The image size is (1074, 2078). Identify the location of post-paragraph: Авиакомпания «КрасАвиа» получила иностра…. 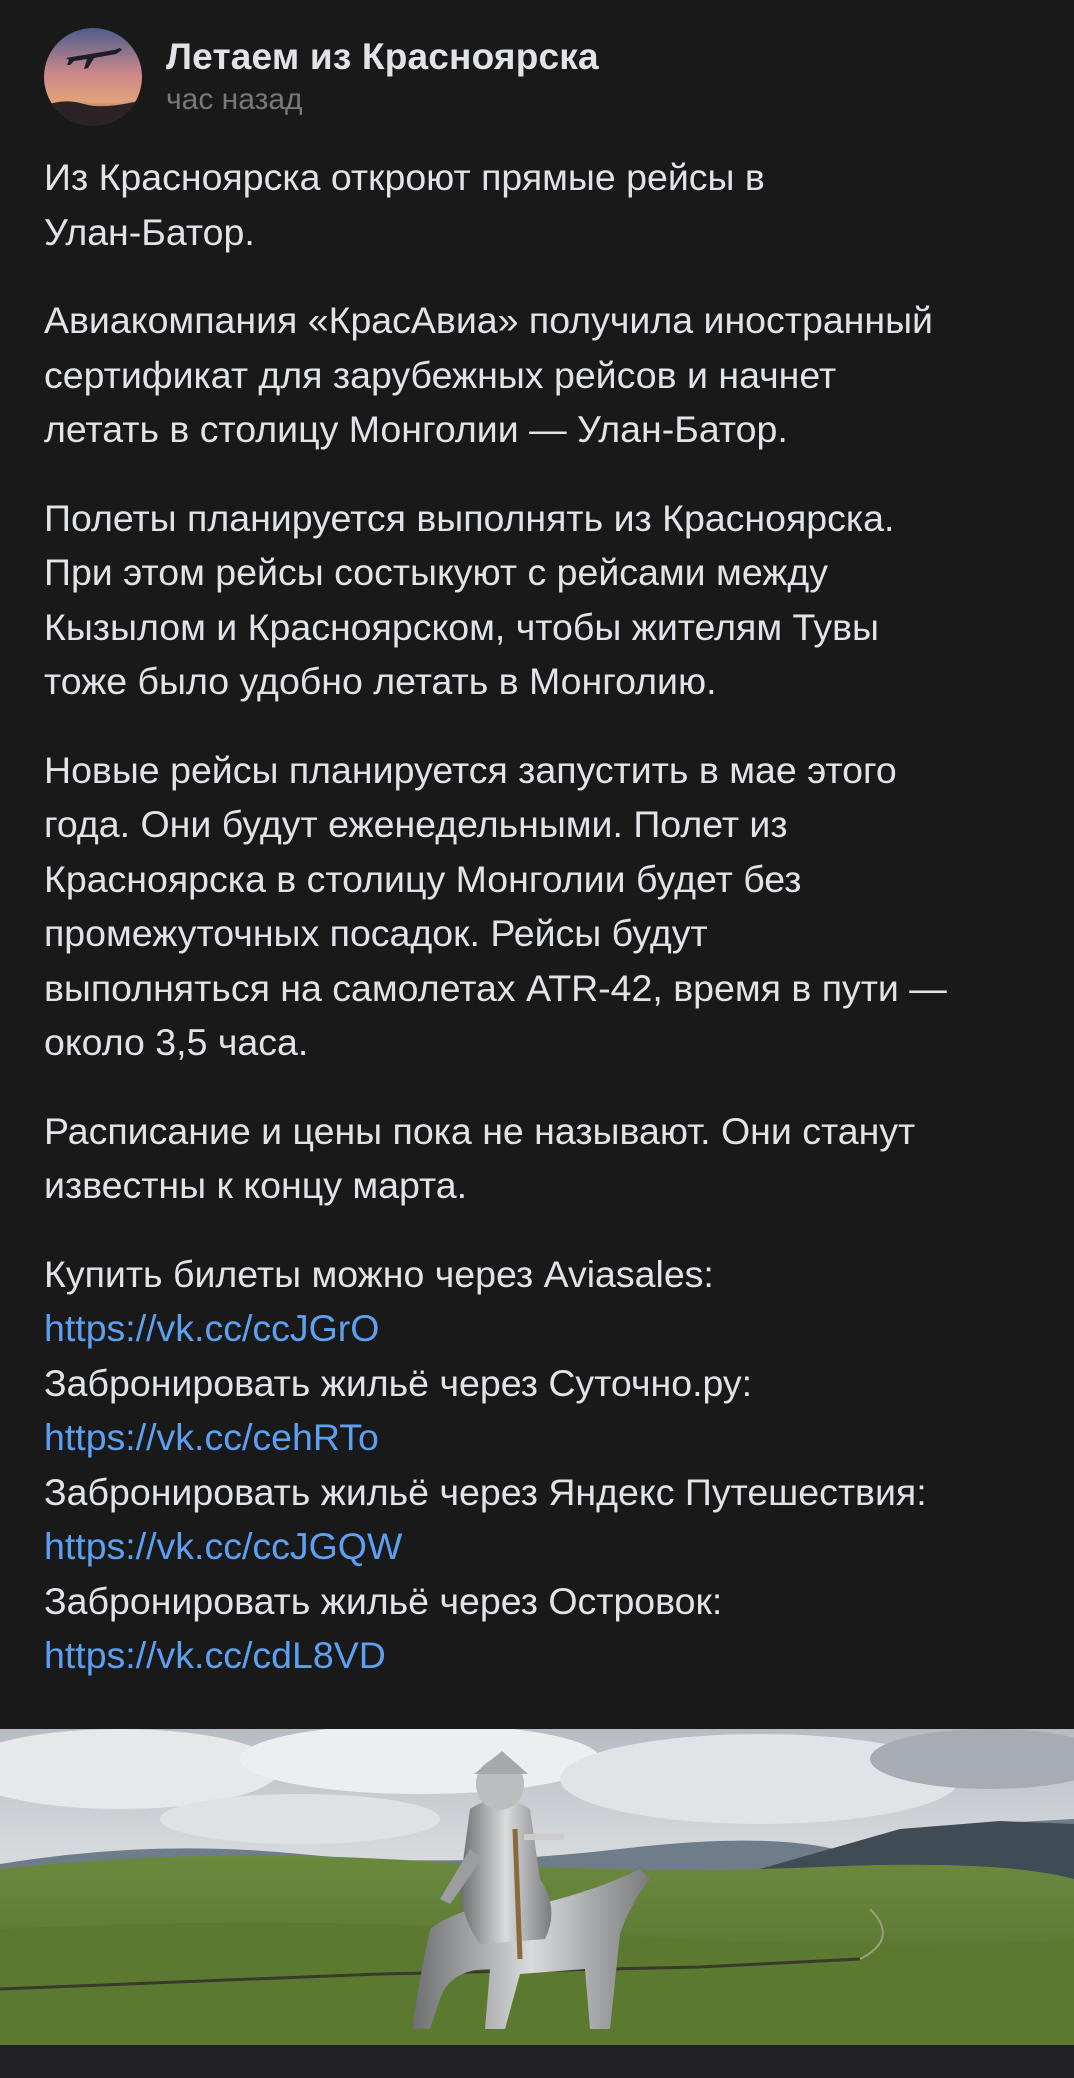
(488, 374).